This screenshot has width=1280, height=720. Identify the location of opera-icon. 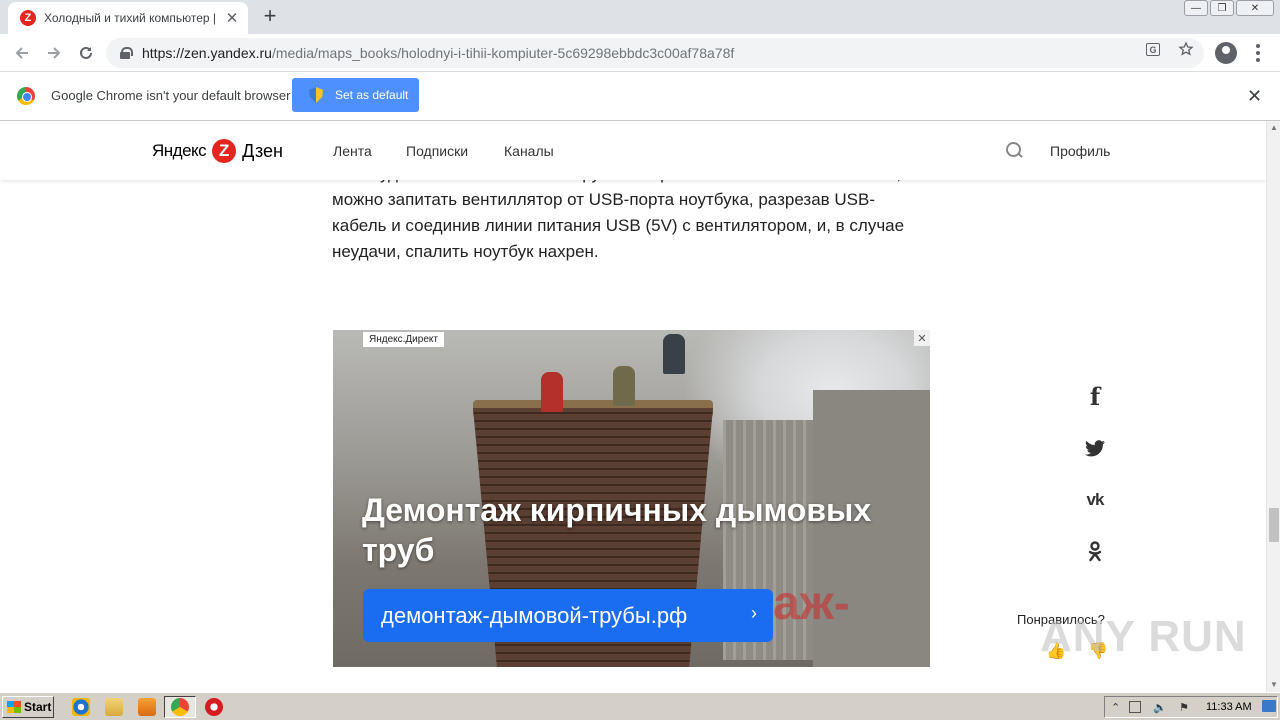
(214, 707).